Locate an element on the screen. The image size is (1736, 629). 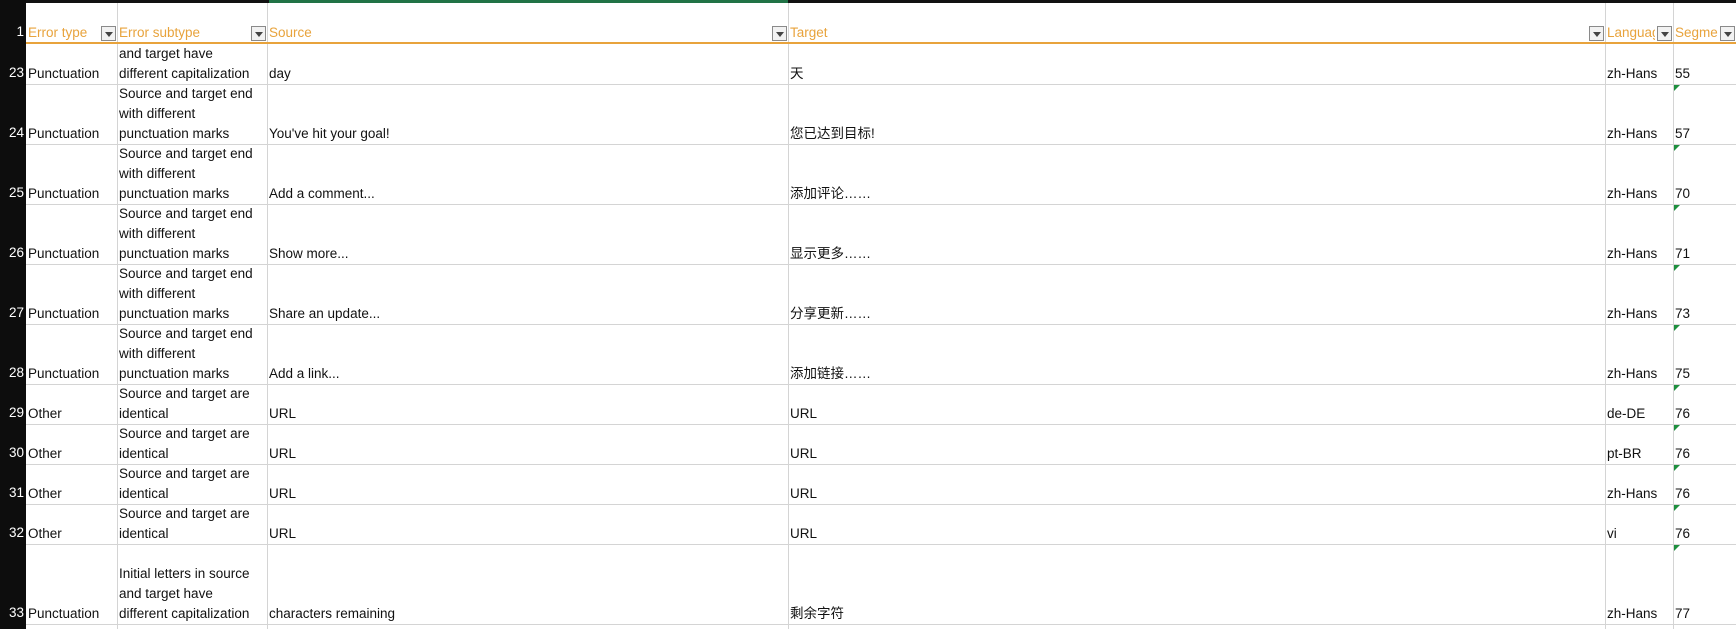
cell-language: vi is located at coordinates (1638, 524).